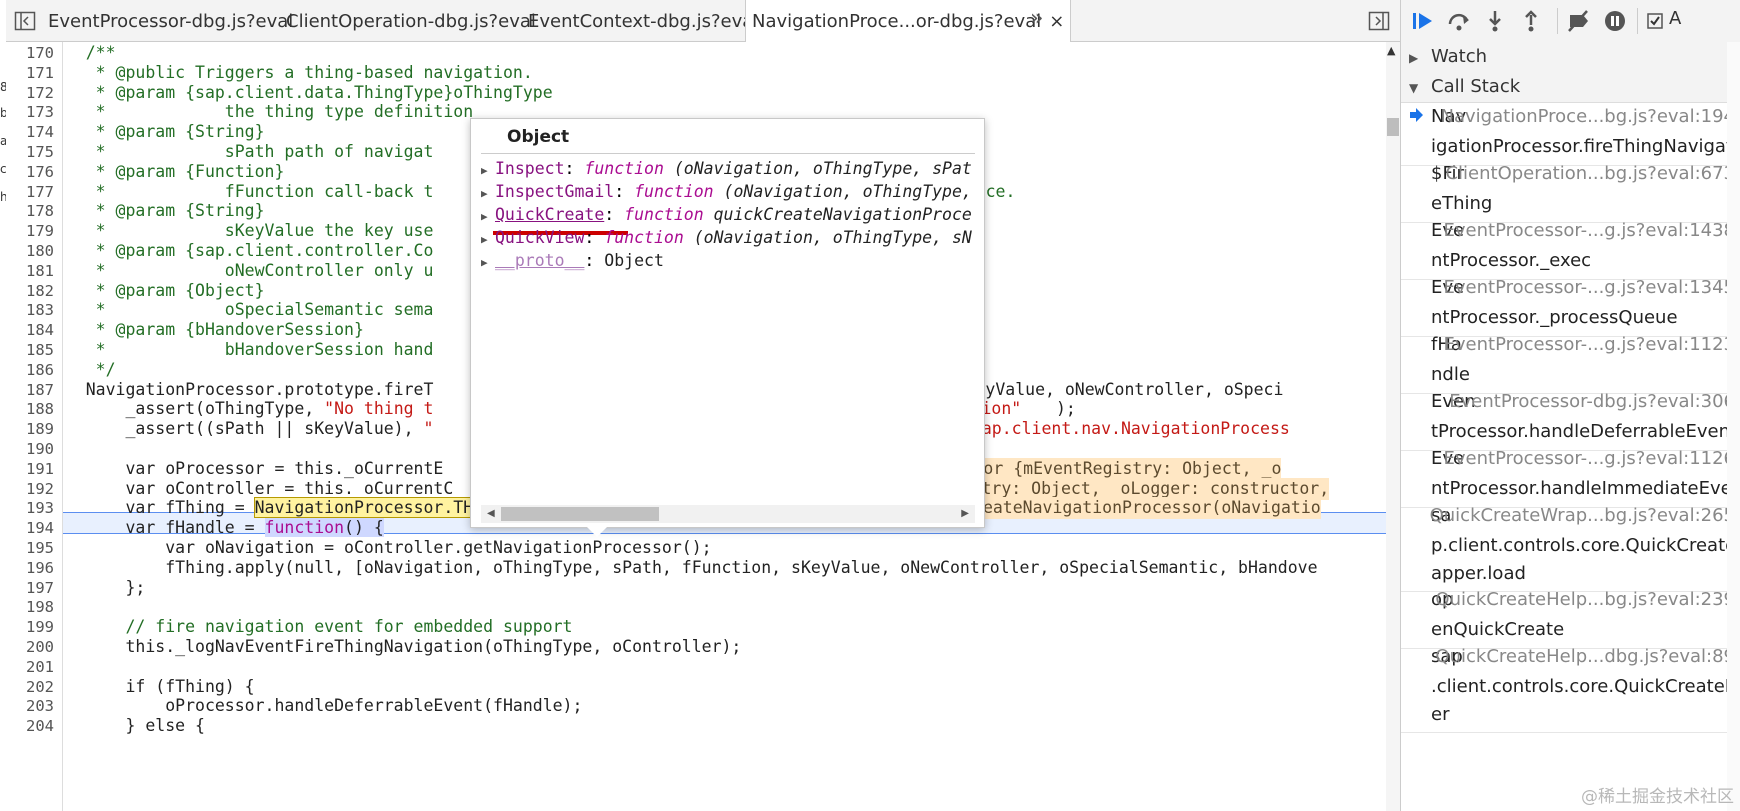 The height and width of the screenshot is (811, 1740). I want to click on step-over-icon, so click(1459, 21).